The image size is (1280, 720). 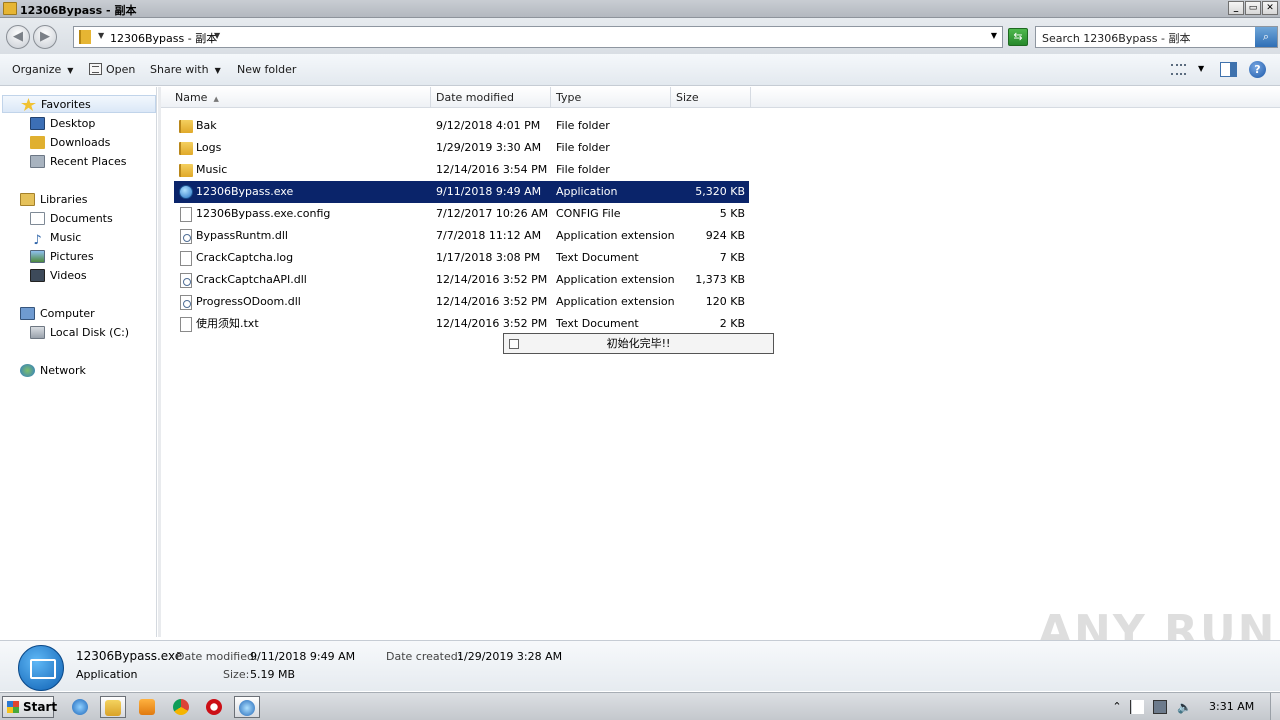 I want to click on nav-libraries: Libraries, so click(x=54, y=200).